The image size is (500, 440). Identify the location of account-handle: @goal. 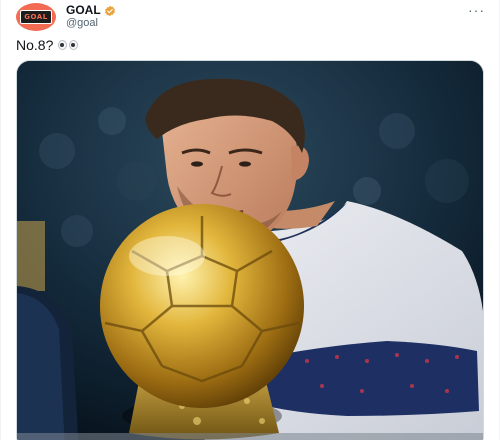
(91, 23).